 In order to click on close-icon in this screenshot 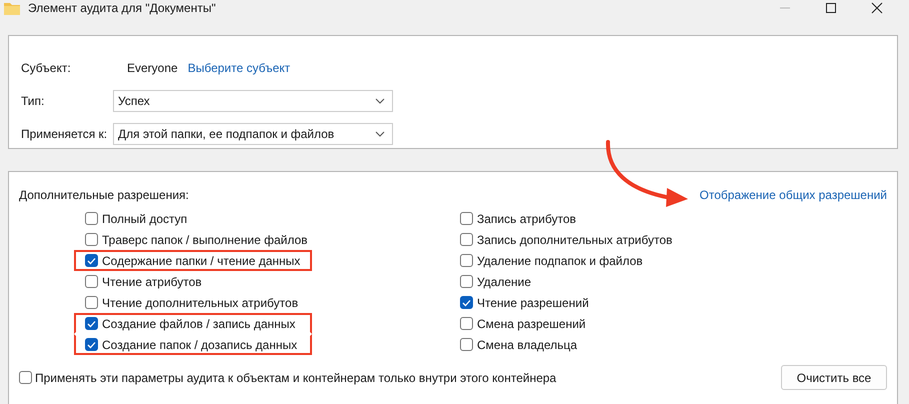, I will do `click(877, 8)`.